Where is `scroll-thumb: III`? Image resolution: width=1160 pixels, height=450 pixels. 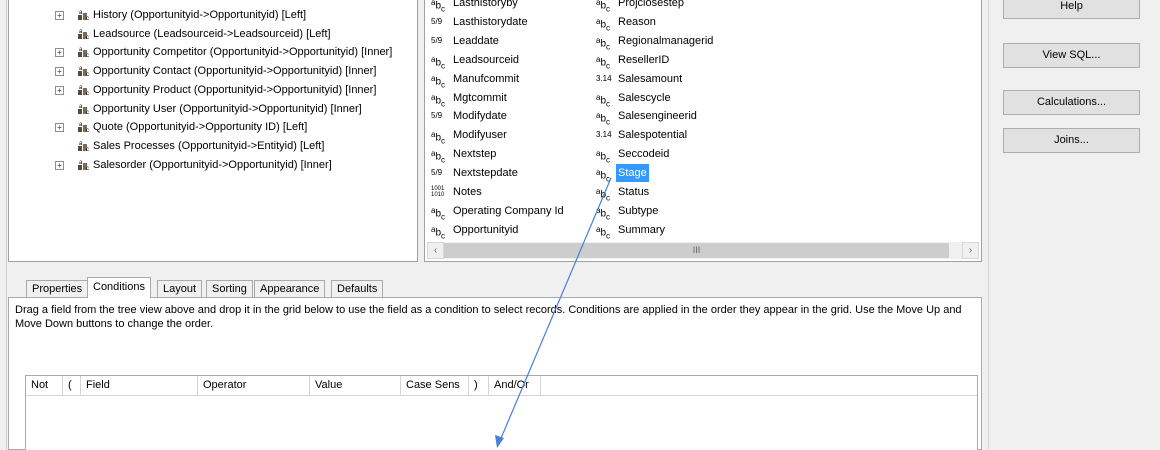
scroll-thumb: III is located at coordinates (696, 250).